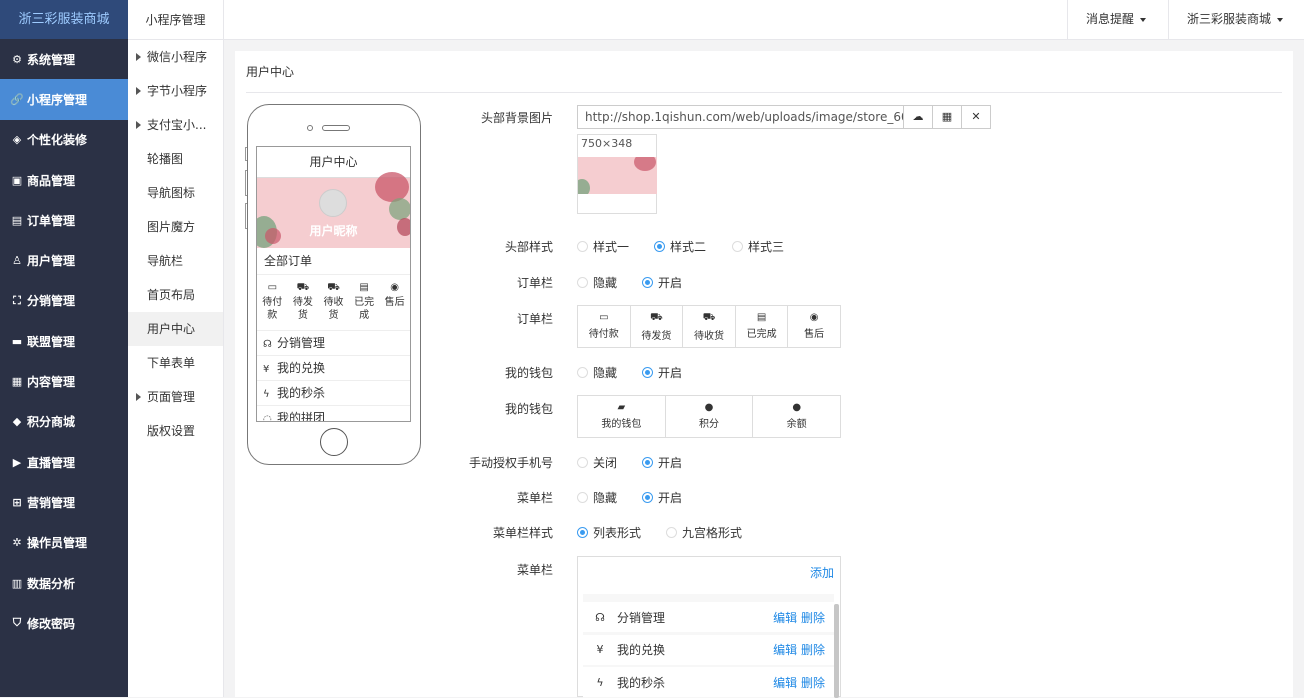 This screenshot has height=698, width=1304. I want to click on phone-auth-radio-1: 开启, so click(662, 462).